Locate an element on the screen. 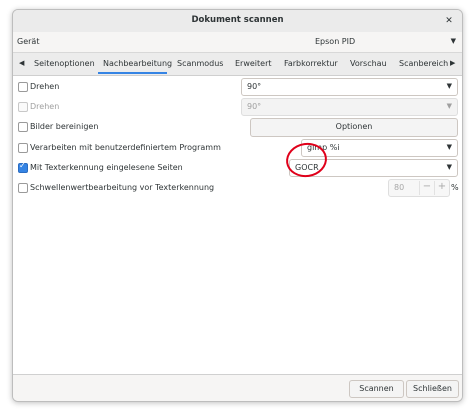 Image resolution: width=474 pixels, height=413 pixels. rotate-2-checkbox is located at coordinates (23, 107).